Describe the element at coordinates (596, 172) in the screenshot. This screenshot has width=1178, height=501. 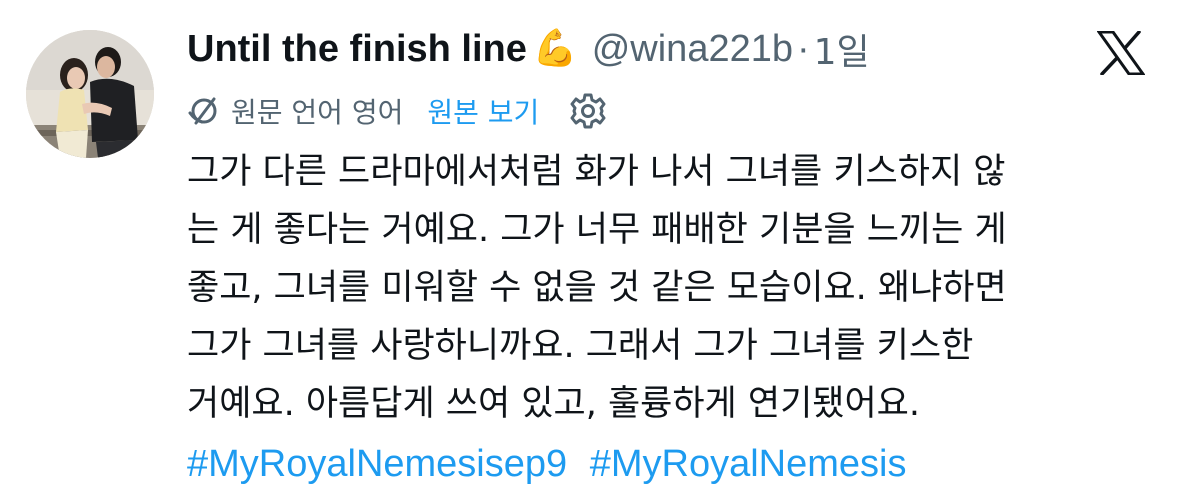
I see `tweet-text-line: 그가 다른 드라마에서처럼 화가 나서 그녀를 키스하지 않` at that location.